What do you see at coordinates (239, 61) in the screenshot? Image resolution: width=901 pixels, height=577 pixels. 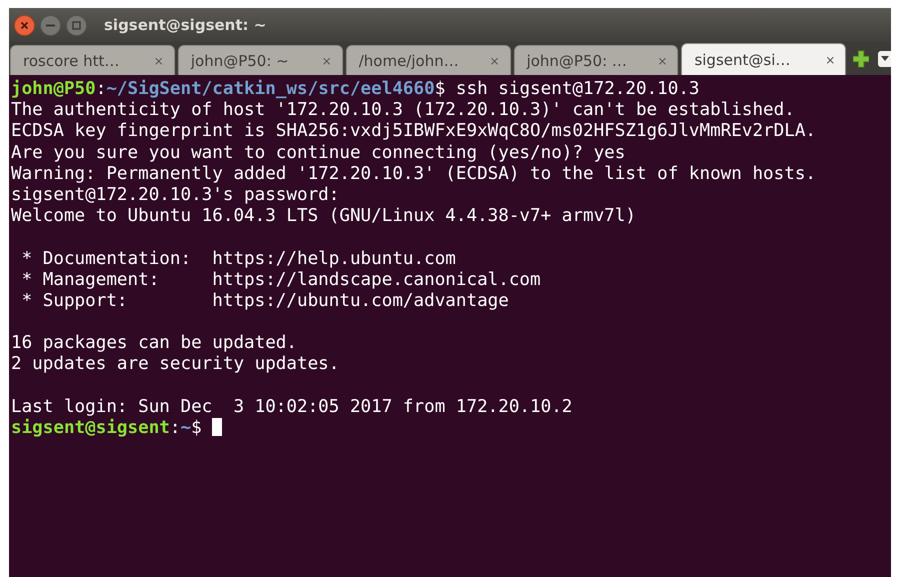 I see `tab-label: john@P50: ~` at bounding box center [239, 61].